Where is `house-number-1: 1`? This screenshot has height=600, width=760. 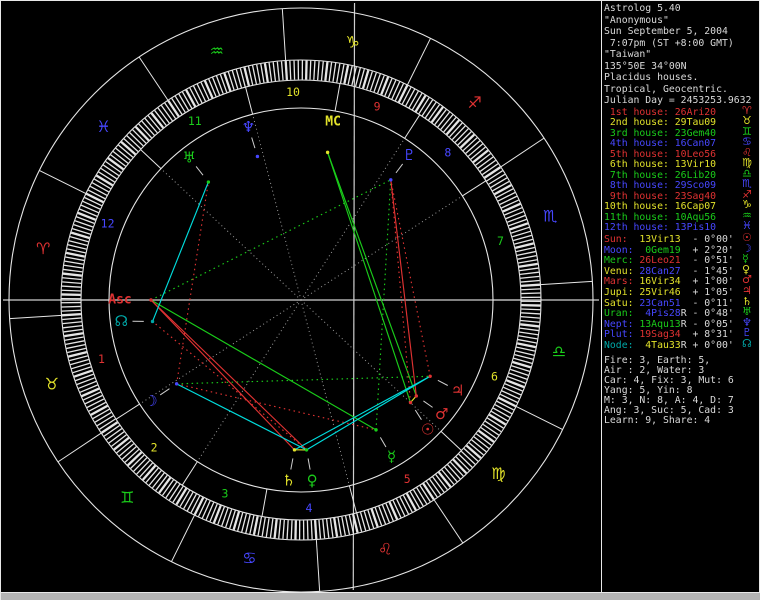
house-number-1: 1 is located at coordinates (101, 359).